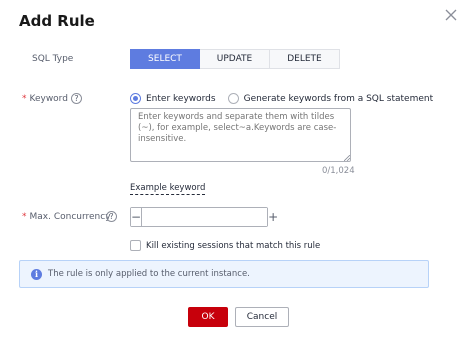  I want to click on concurrency-help-icon: ?, so click(111, 216).